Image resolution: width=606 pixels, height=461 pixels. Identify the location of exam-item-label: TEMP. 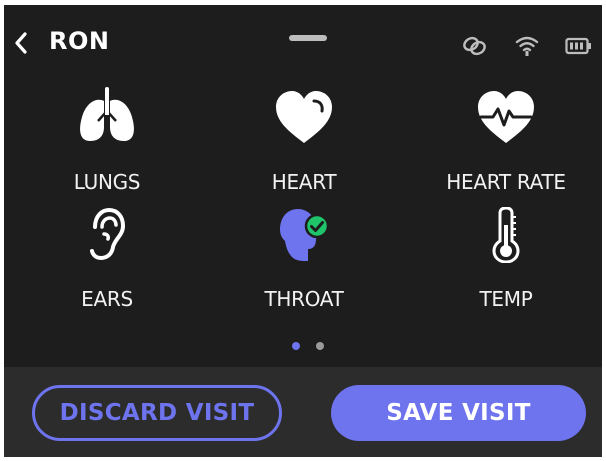
(506, 299).